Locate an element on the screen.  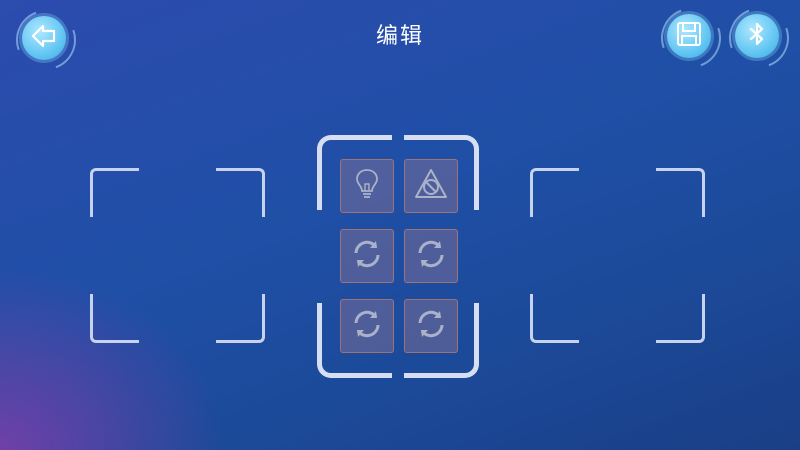
save-button is located at coordinates (691, 39).